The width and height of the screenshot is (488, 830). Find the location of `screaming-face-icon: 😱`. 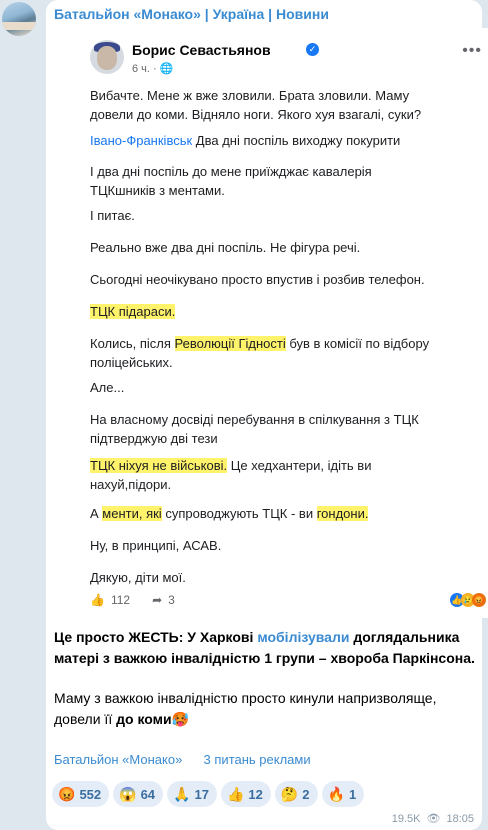

screaming-face-icon: 😱 is located at coordinates (128, 794).